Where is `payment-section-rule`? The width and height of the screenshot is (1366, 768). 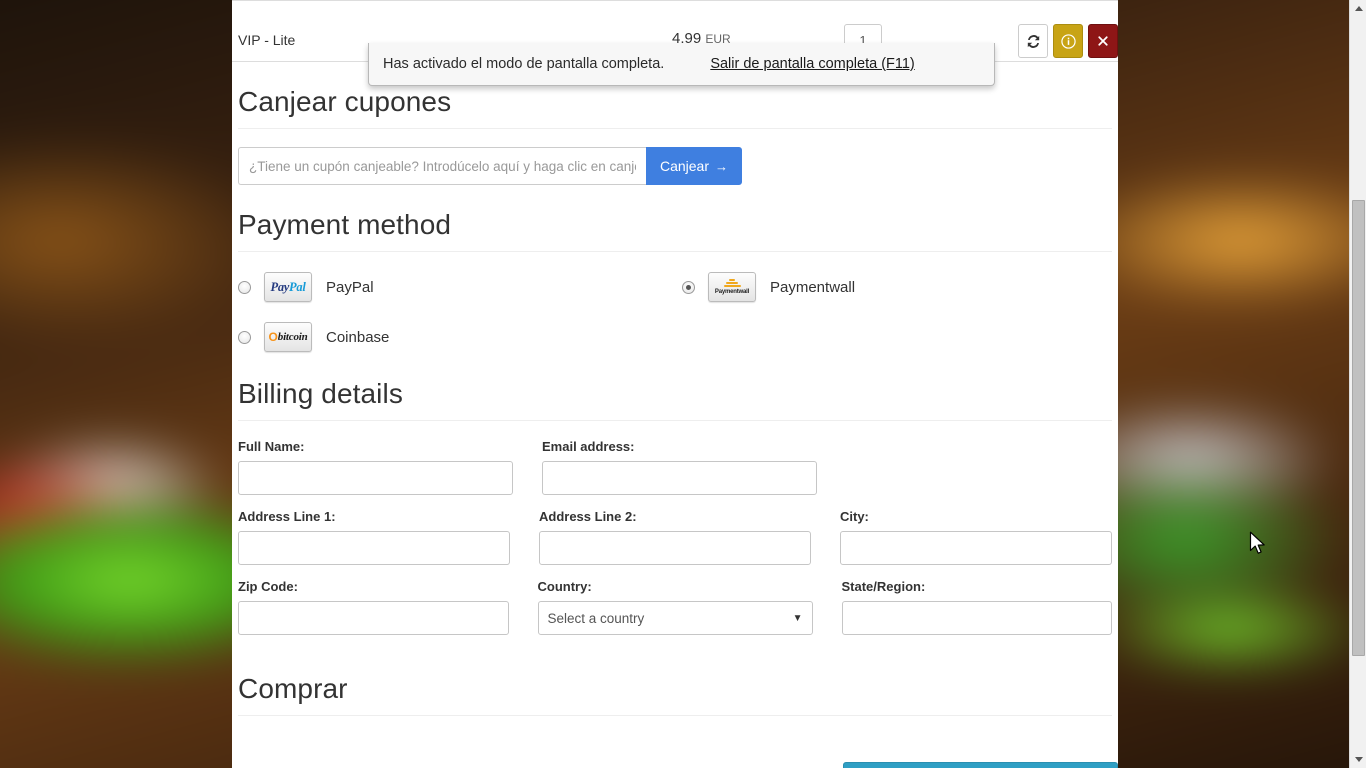
payment-section-rule is located at coordinates (675, 251).